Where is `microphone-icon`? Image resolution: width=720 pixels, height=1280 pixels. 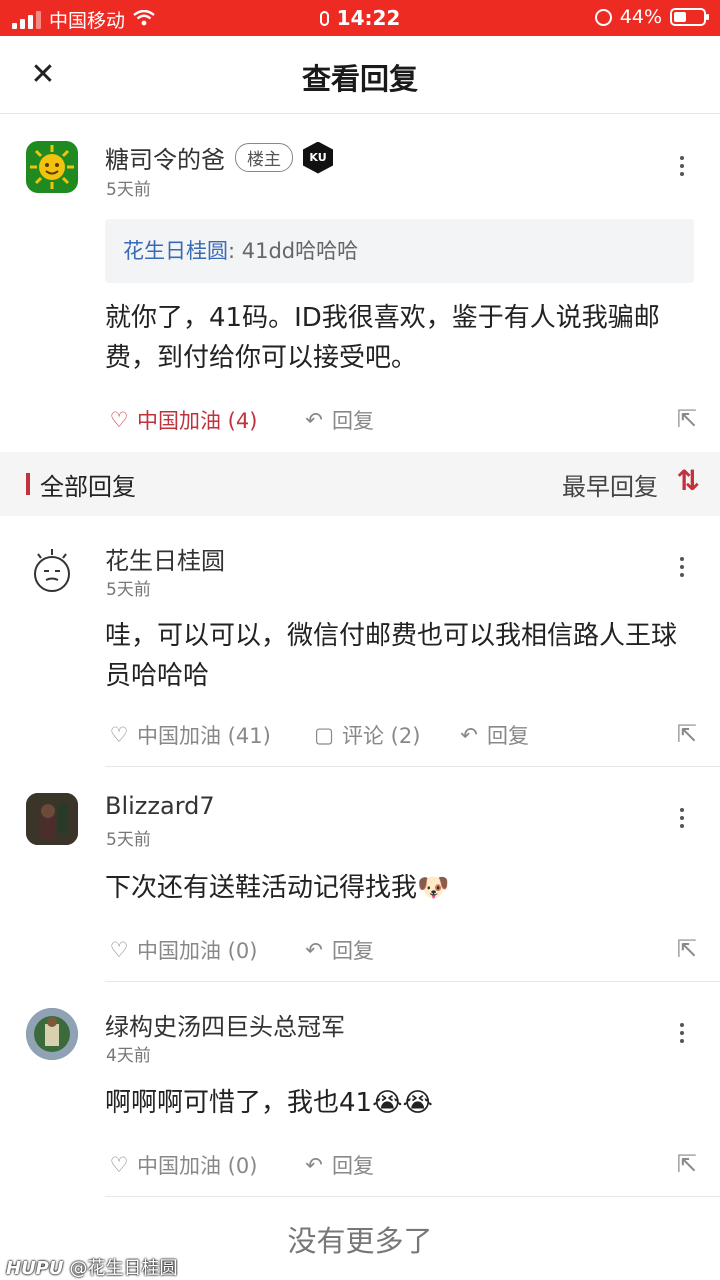
microphone-icon is located at coordinates (324, 18).